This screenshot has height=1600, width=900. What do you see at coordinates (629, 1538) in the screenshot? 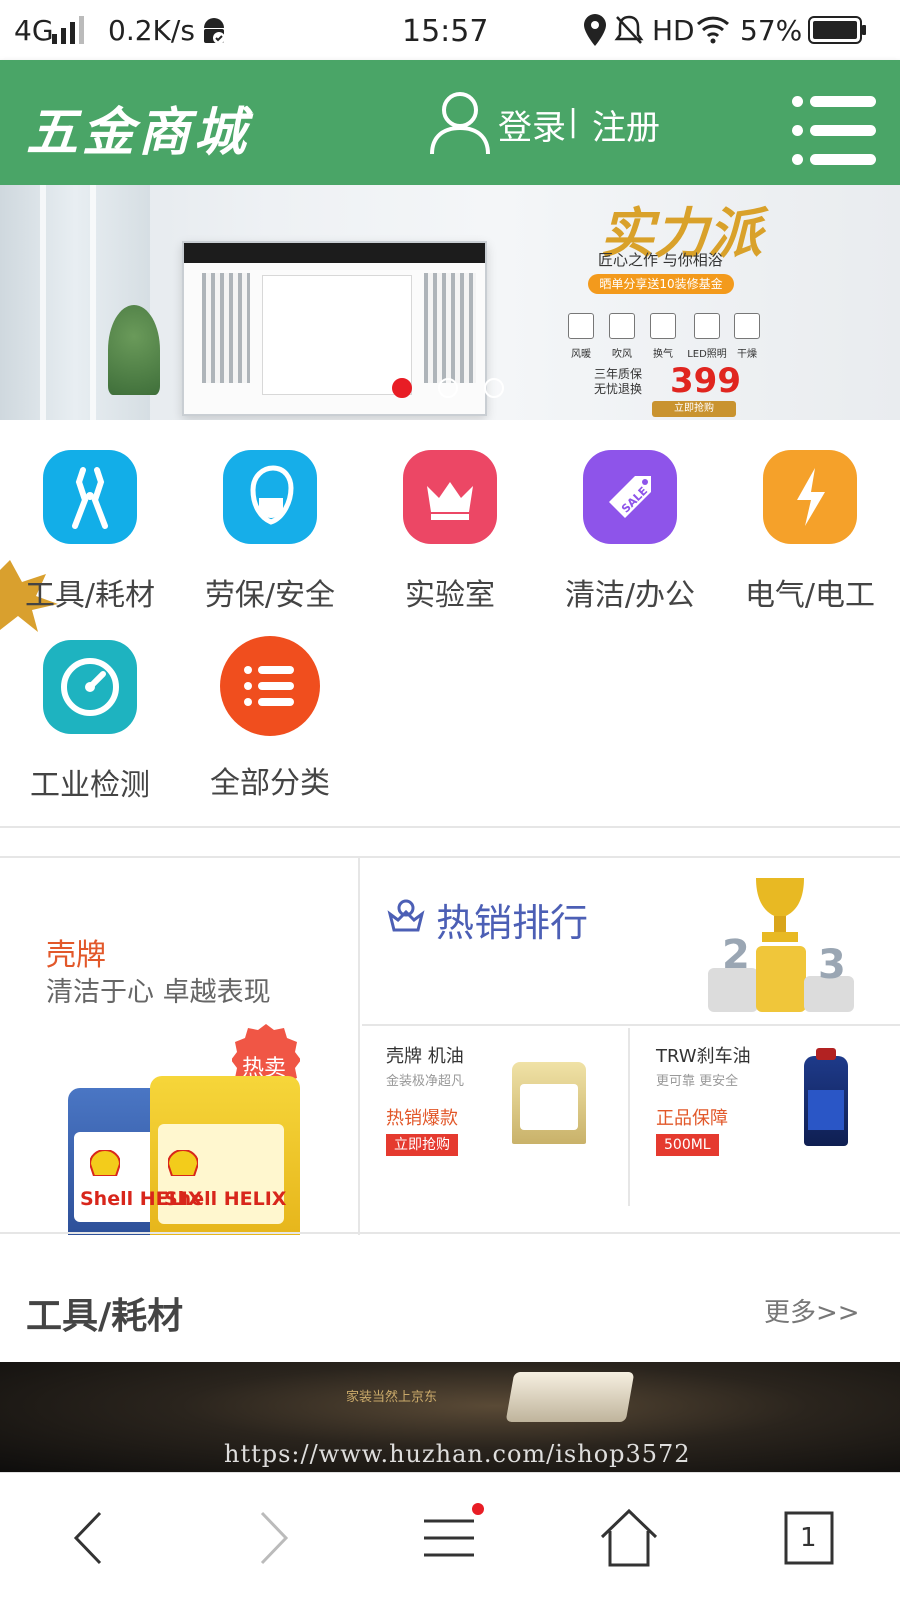
I see `home-icon` at bounding box center [629, 1538].